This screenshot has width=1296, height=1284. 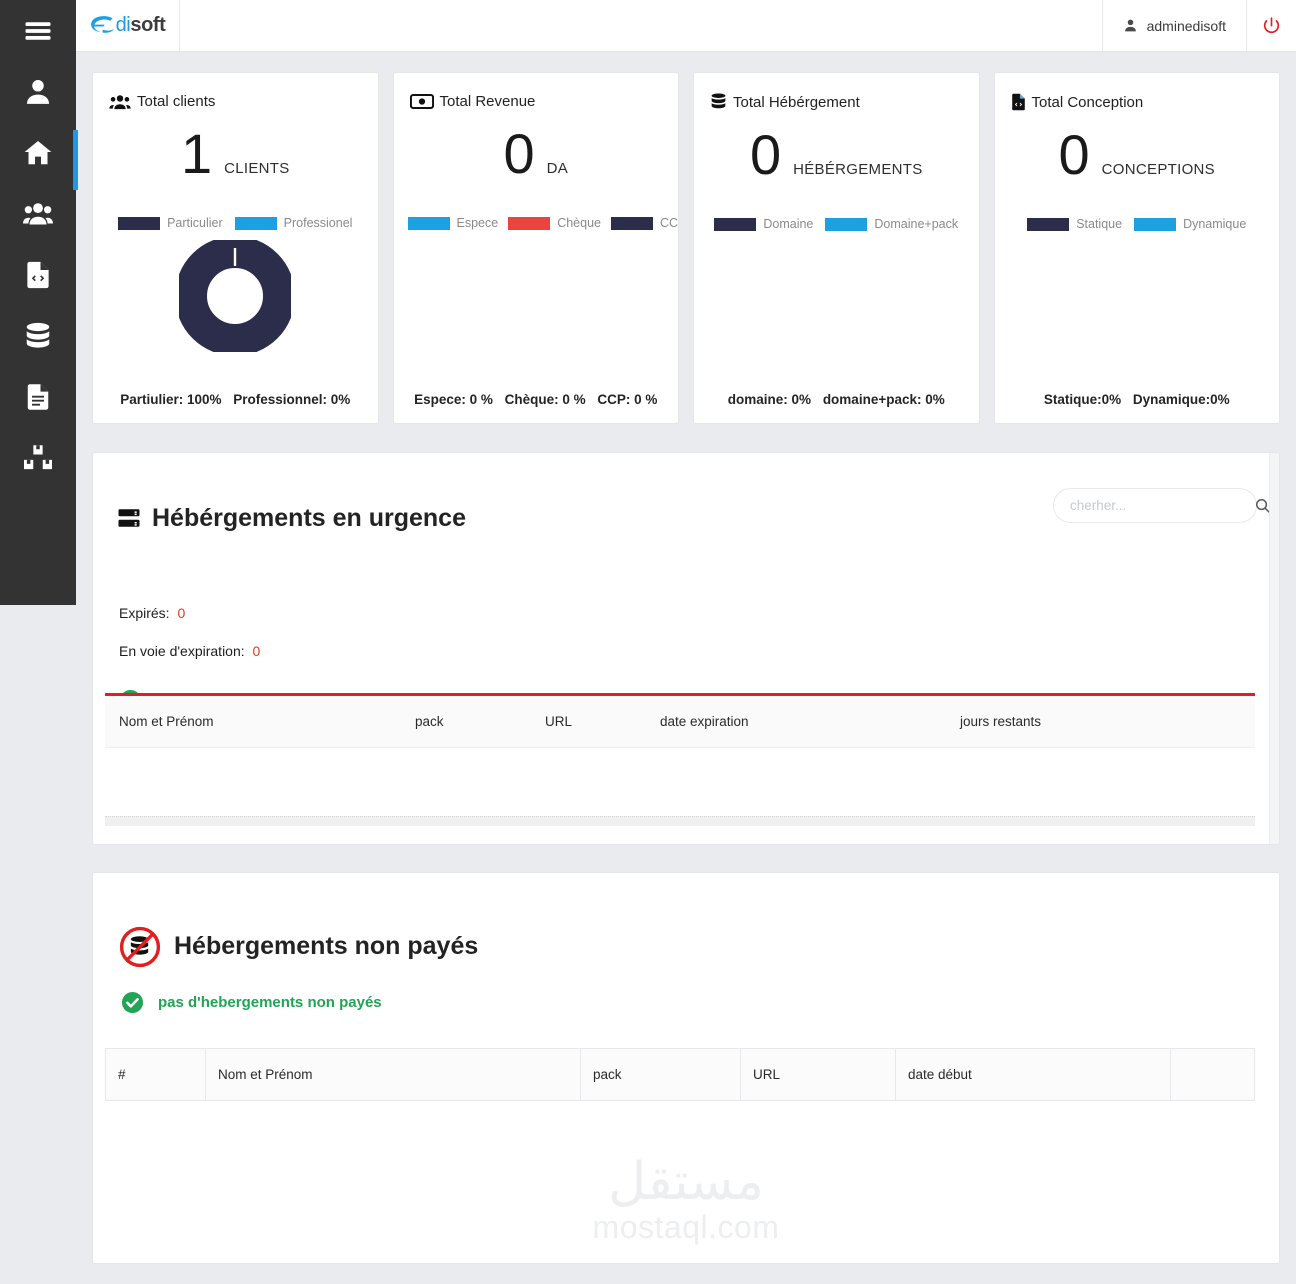 What do you see at coordinates (1190, 224) in the screenshot?
I see `legend-item: Dynamique` at bounding box center [1190, 224].